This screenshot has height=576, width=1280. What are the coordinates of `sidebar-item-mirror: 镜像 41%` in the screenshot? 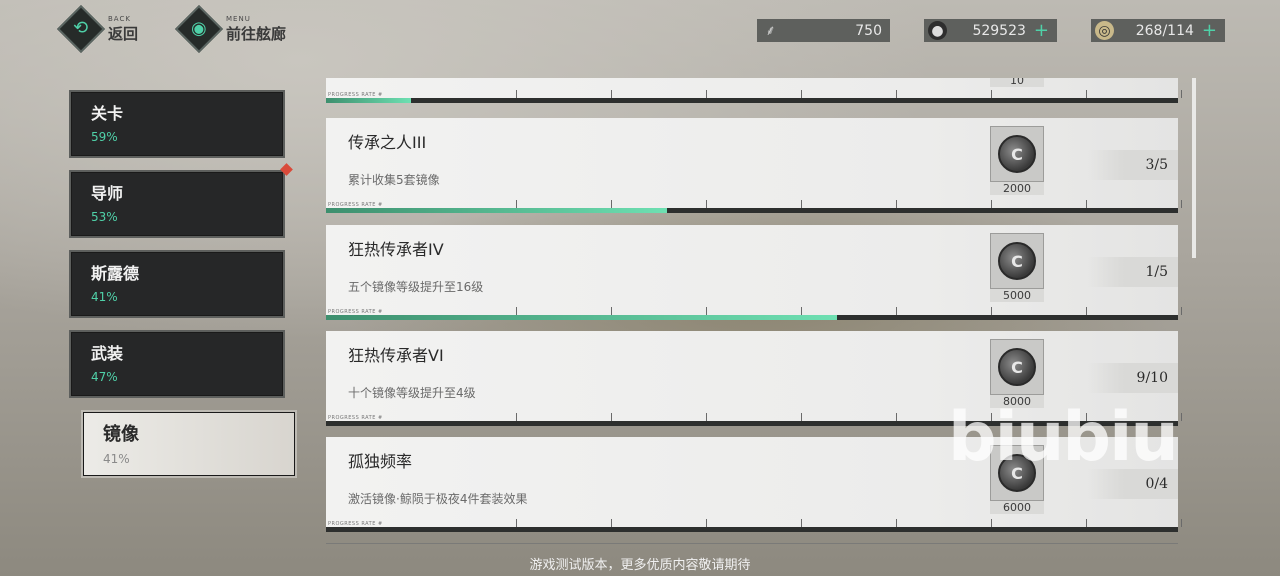 It's located at (189, 444).